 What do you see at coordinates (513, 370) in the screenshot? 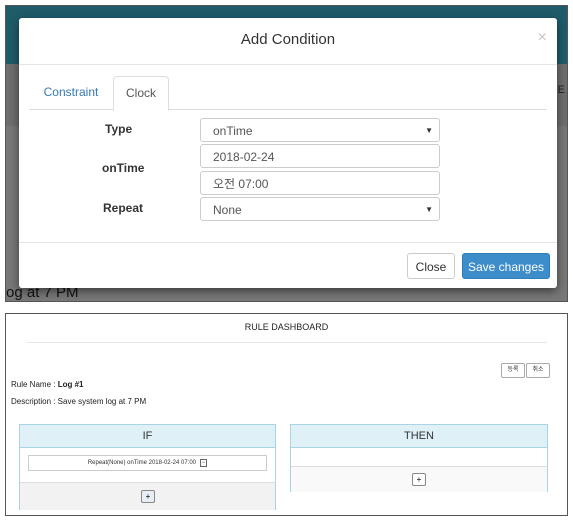
I see `register-button: 등록` at bounding box center [513, 370].